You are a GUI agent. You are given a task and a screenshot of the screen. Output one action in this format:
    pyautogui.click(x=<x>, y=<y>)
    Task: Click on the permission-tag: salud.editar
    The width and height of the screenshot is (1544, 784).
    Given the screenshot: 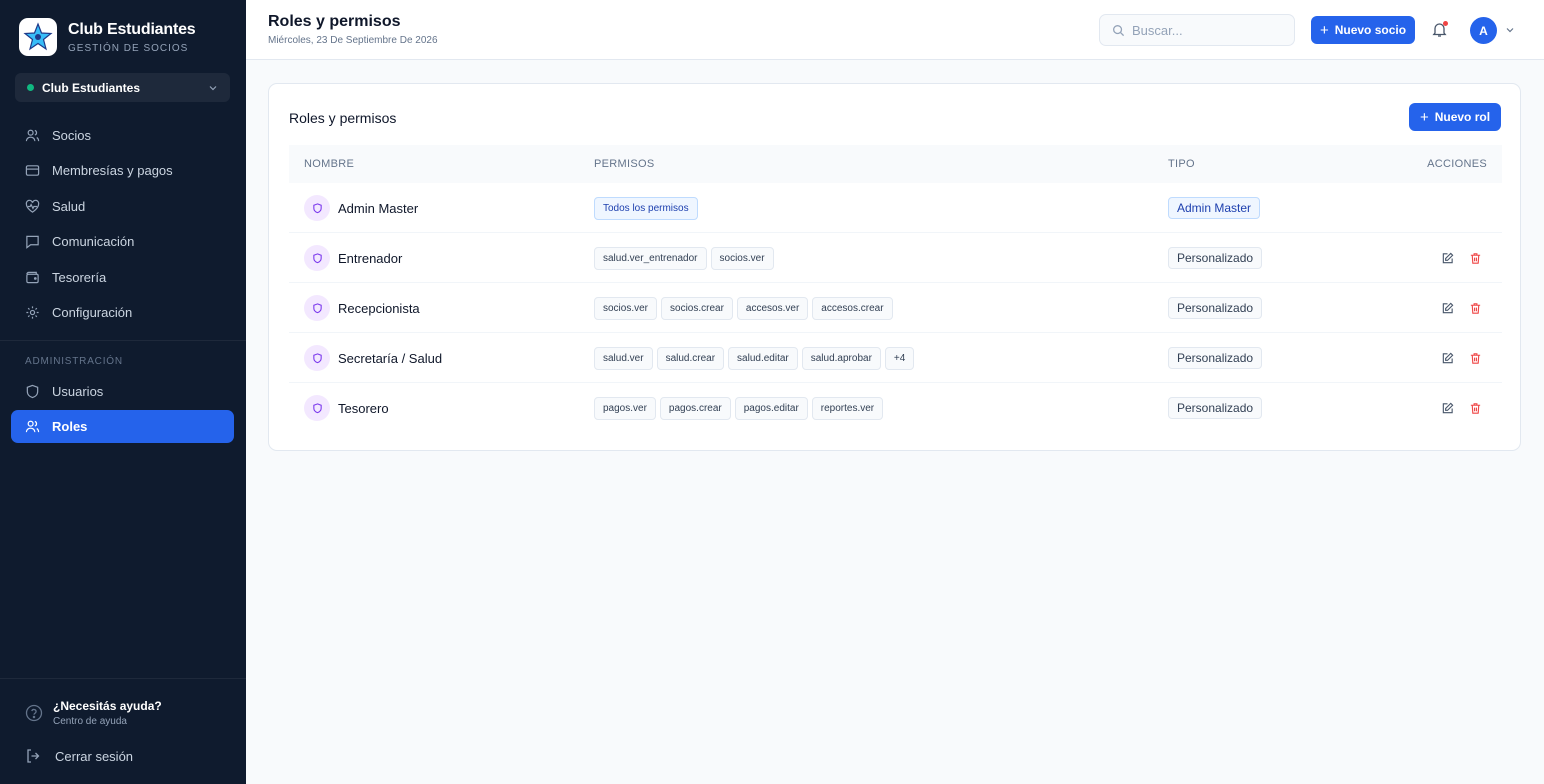 What is the action you would take?
    pyautogui.click(x=763, y=358)
    